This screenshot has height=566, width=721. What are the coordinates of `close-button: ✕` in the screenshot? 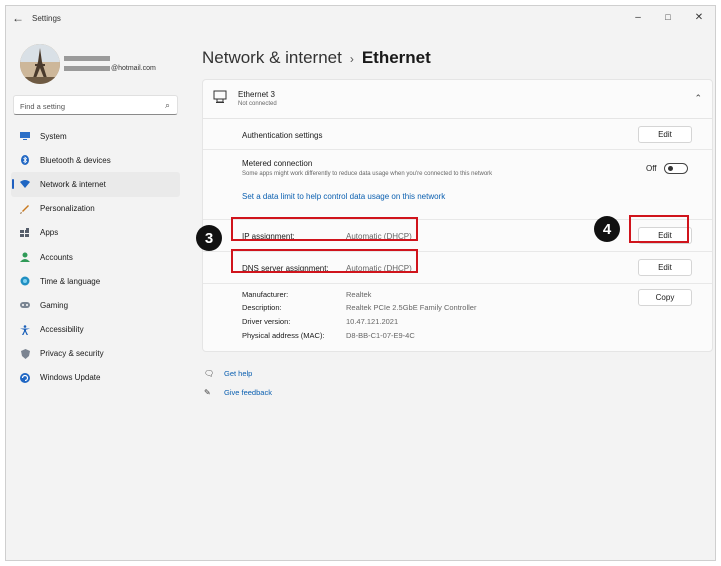 It's located at (699, 17).